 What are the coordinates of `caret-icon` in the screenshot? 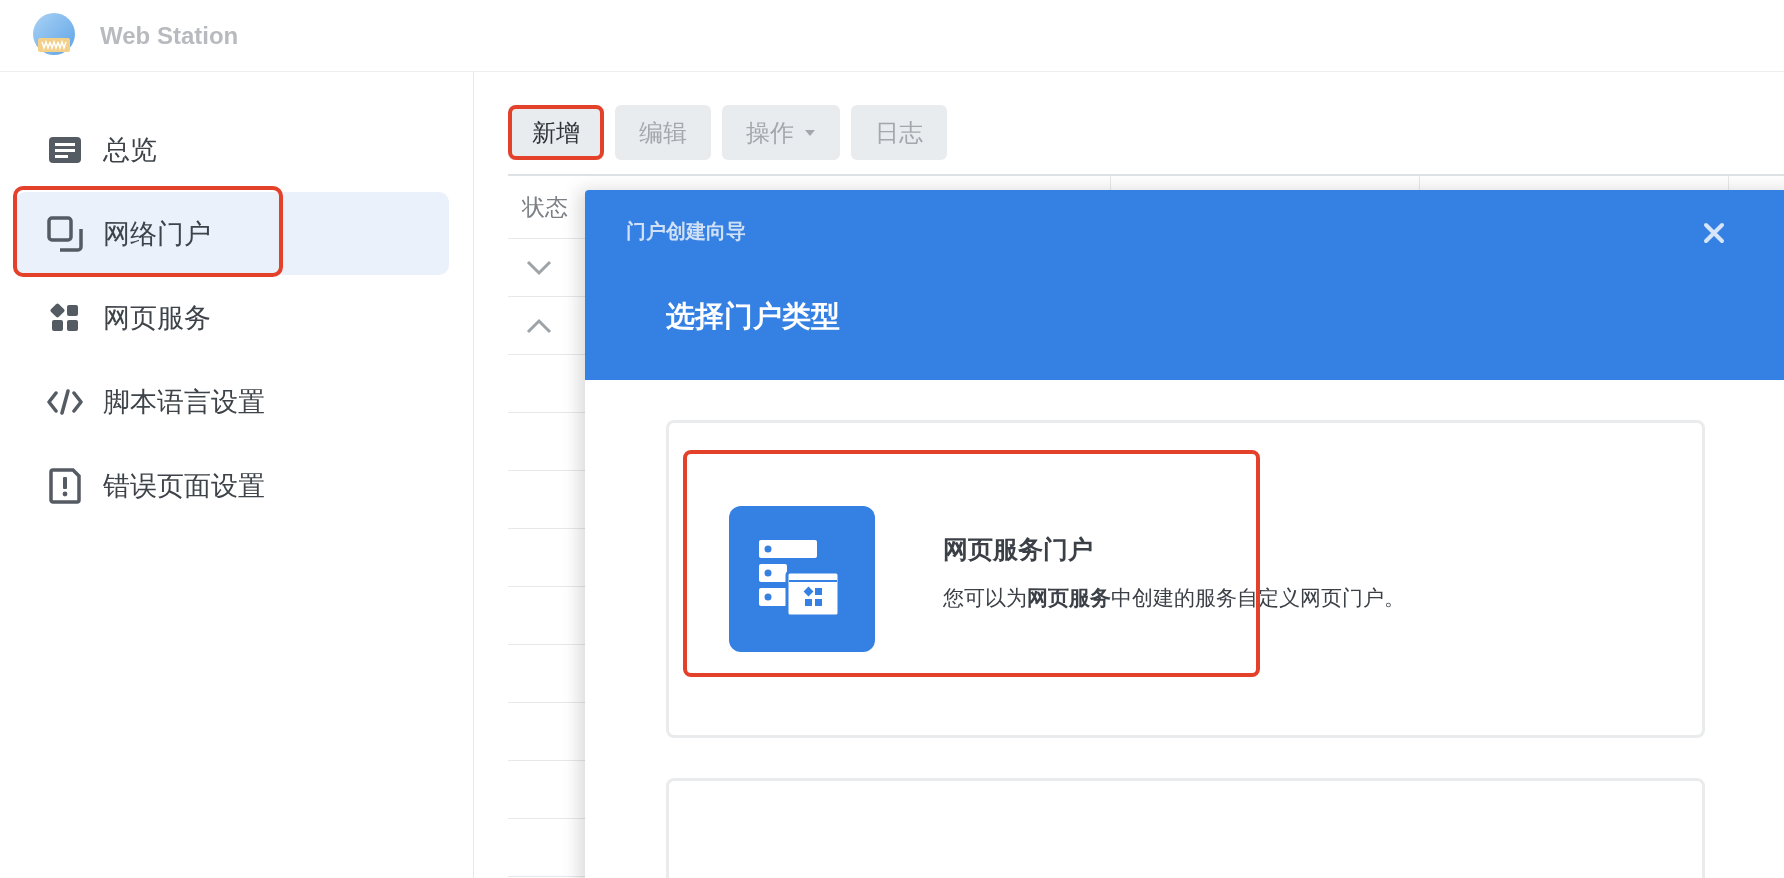 It's located at (810, 132).